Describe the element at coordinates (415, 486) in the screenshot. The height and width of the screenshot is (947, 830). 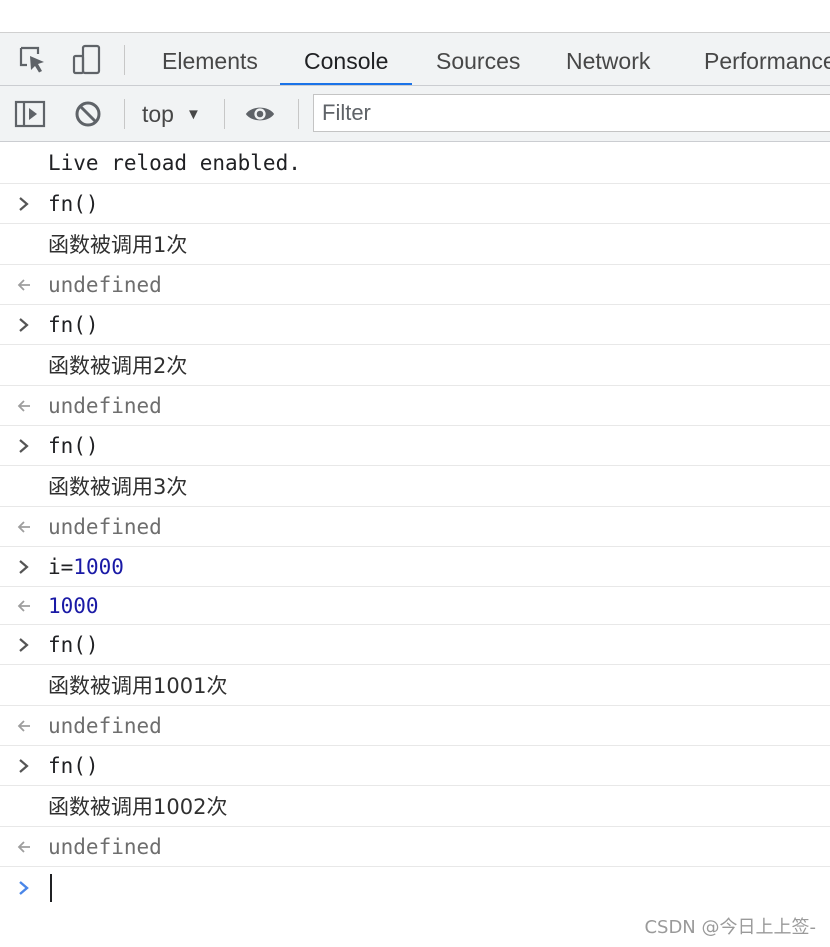
I see `console-log-row: 函数被调用3次` at that location.